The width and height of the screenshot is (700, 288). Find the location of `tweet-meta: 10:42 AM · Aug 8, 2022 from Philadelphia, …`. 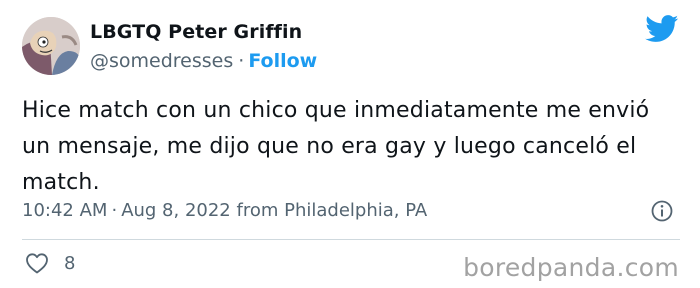

tweet-meta: 10:42 AM · Aug 8, 2022 from Philadelphia, … is located at coordinates (224, 210).